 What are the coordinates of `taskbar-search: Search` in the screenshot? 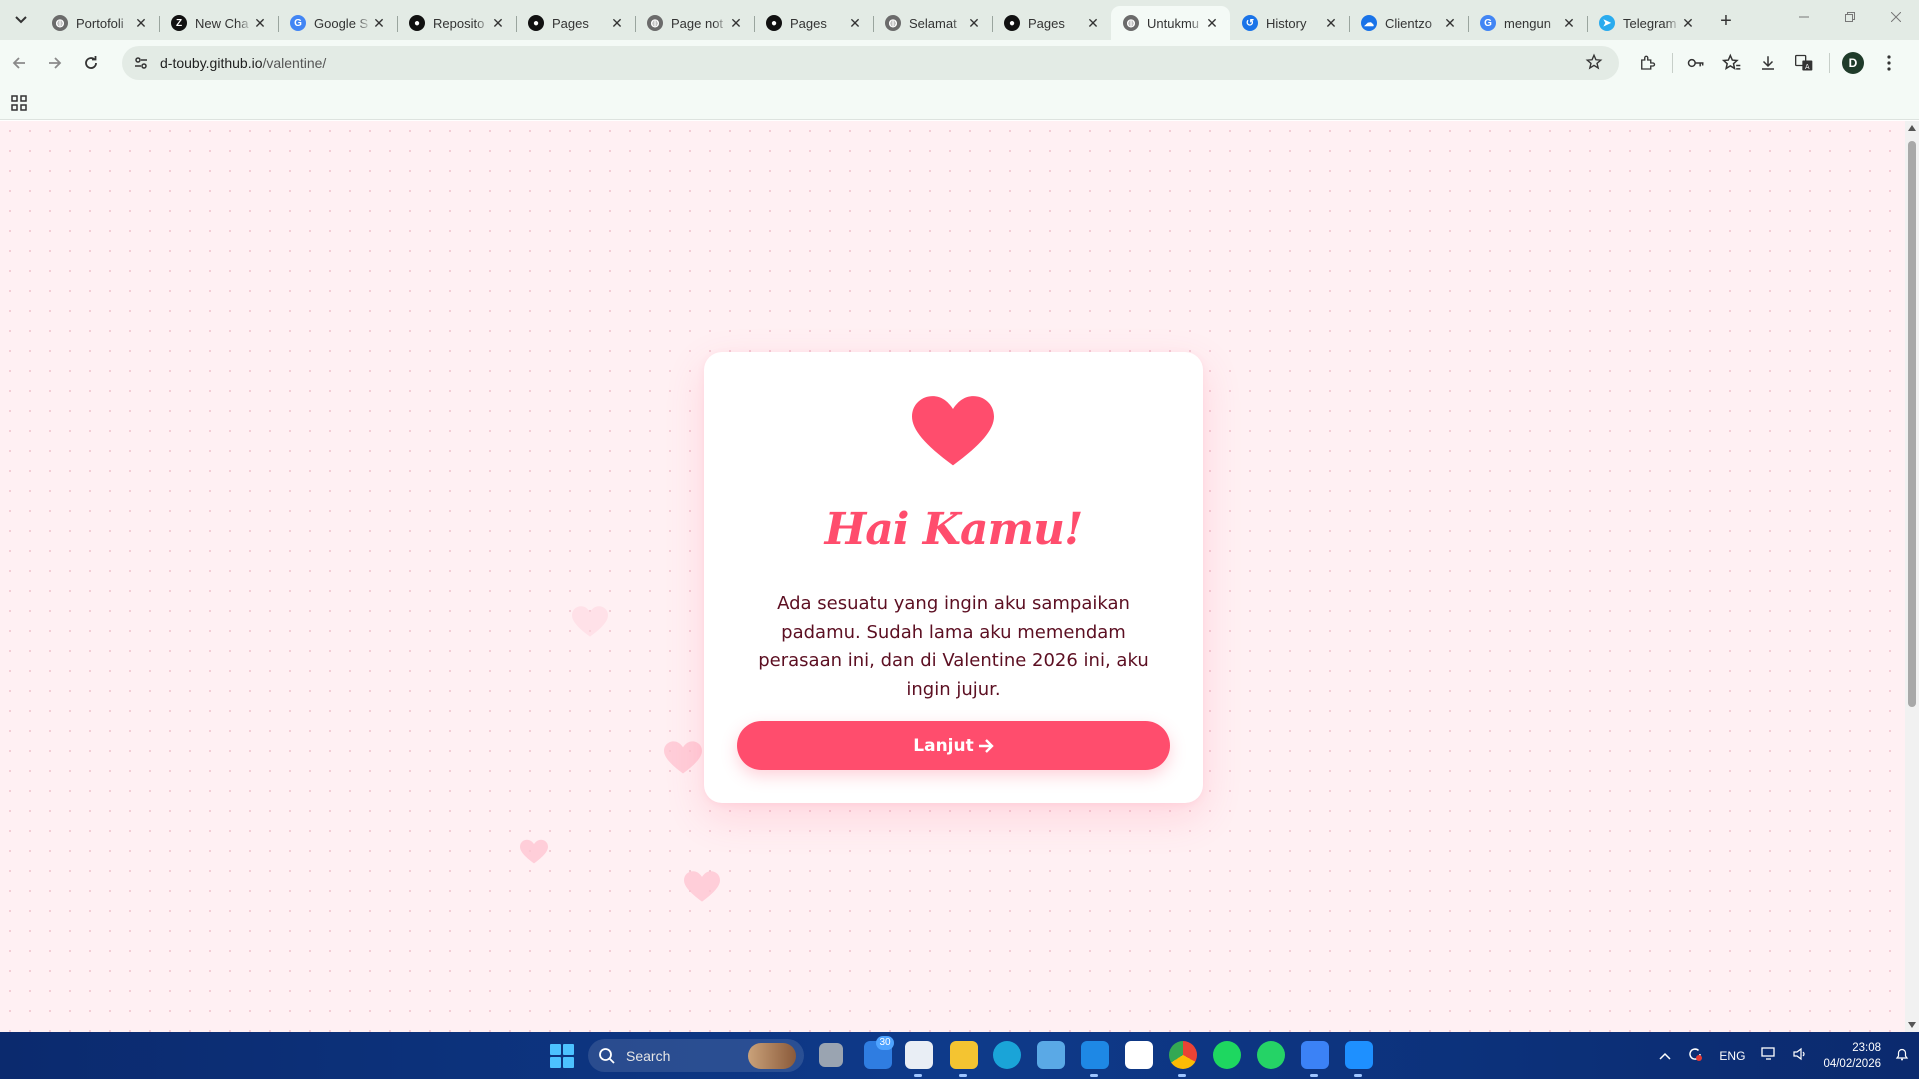 It's located at (696, 1055).